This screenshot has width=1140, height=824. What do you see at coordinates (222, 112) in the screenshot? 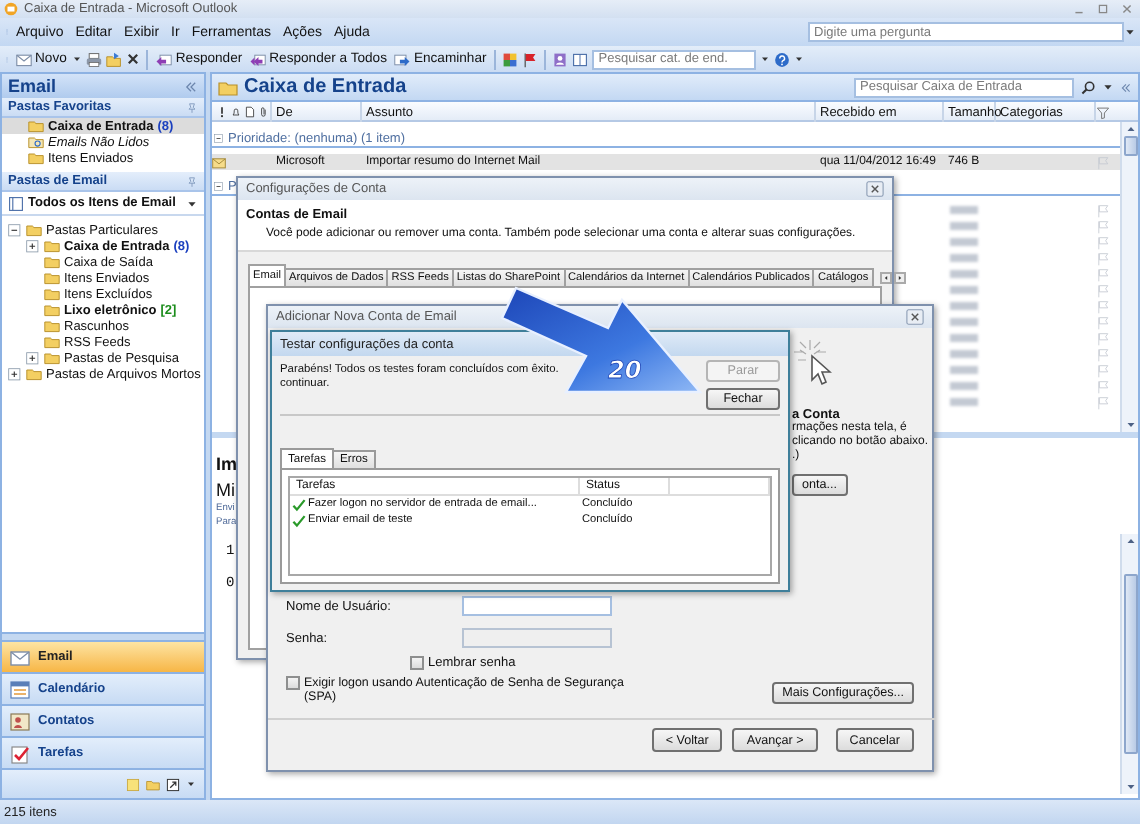
I see `importance-icon` at bounding box center [222, 112].